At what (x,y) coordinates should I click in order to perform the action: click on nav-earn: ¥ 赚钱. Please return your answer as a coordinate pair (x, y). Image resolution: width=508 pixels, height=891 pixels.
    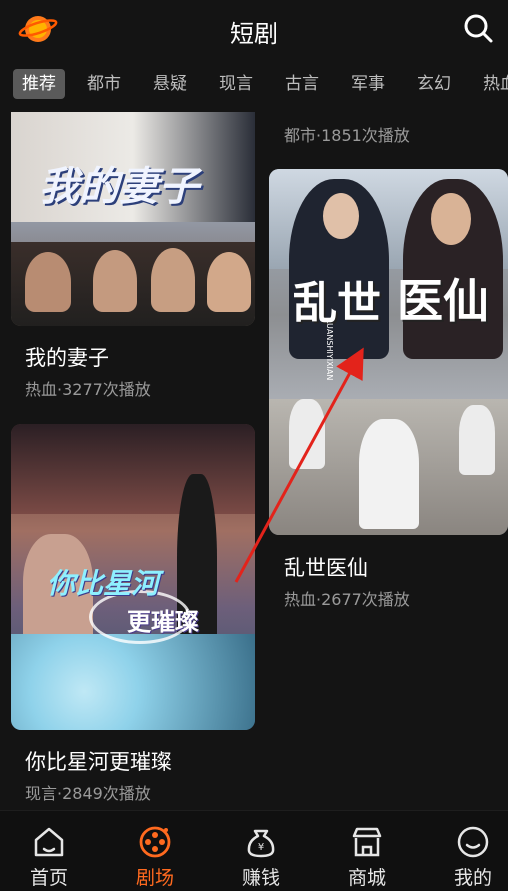
    Looking at the image, I should click on (261, 851).